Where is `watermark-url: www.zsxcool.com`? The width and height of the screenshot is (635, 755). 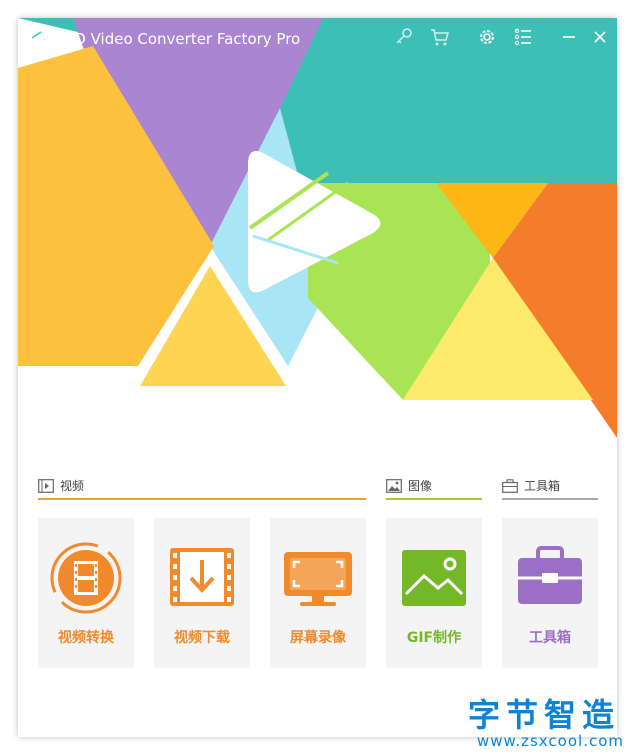 watermark-url: www.zsxcool.com is located at coordinates (550, 741).